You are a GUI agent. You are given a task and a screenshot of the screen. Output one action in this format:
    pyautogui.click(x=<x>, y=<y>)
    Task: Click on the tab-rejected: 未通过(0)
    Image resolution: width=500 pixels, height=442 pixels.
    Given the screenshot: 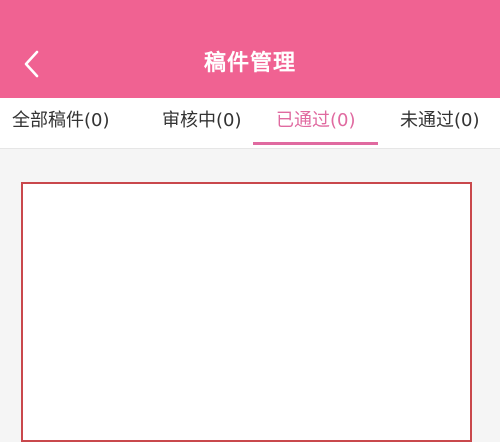 What is the action you would take?
    pyautogui.click(x=440, y=122)
    